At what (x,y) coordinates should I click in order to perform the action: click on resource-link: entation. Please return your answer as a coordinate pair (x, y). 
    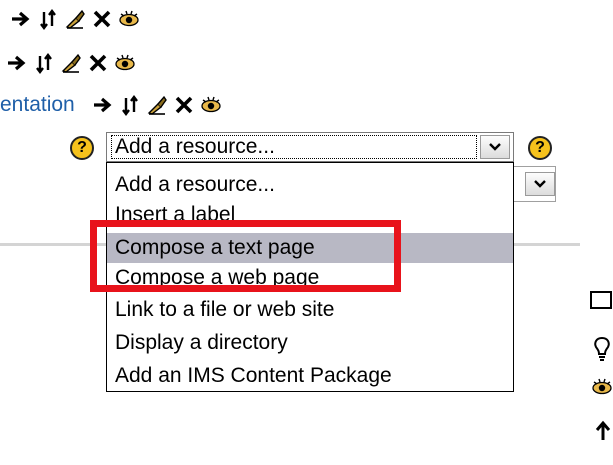
    Looking at the image, I should click on (37, 105).